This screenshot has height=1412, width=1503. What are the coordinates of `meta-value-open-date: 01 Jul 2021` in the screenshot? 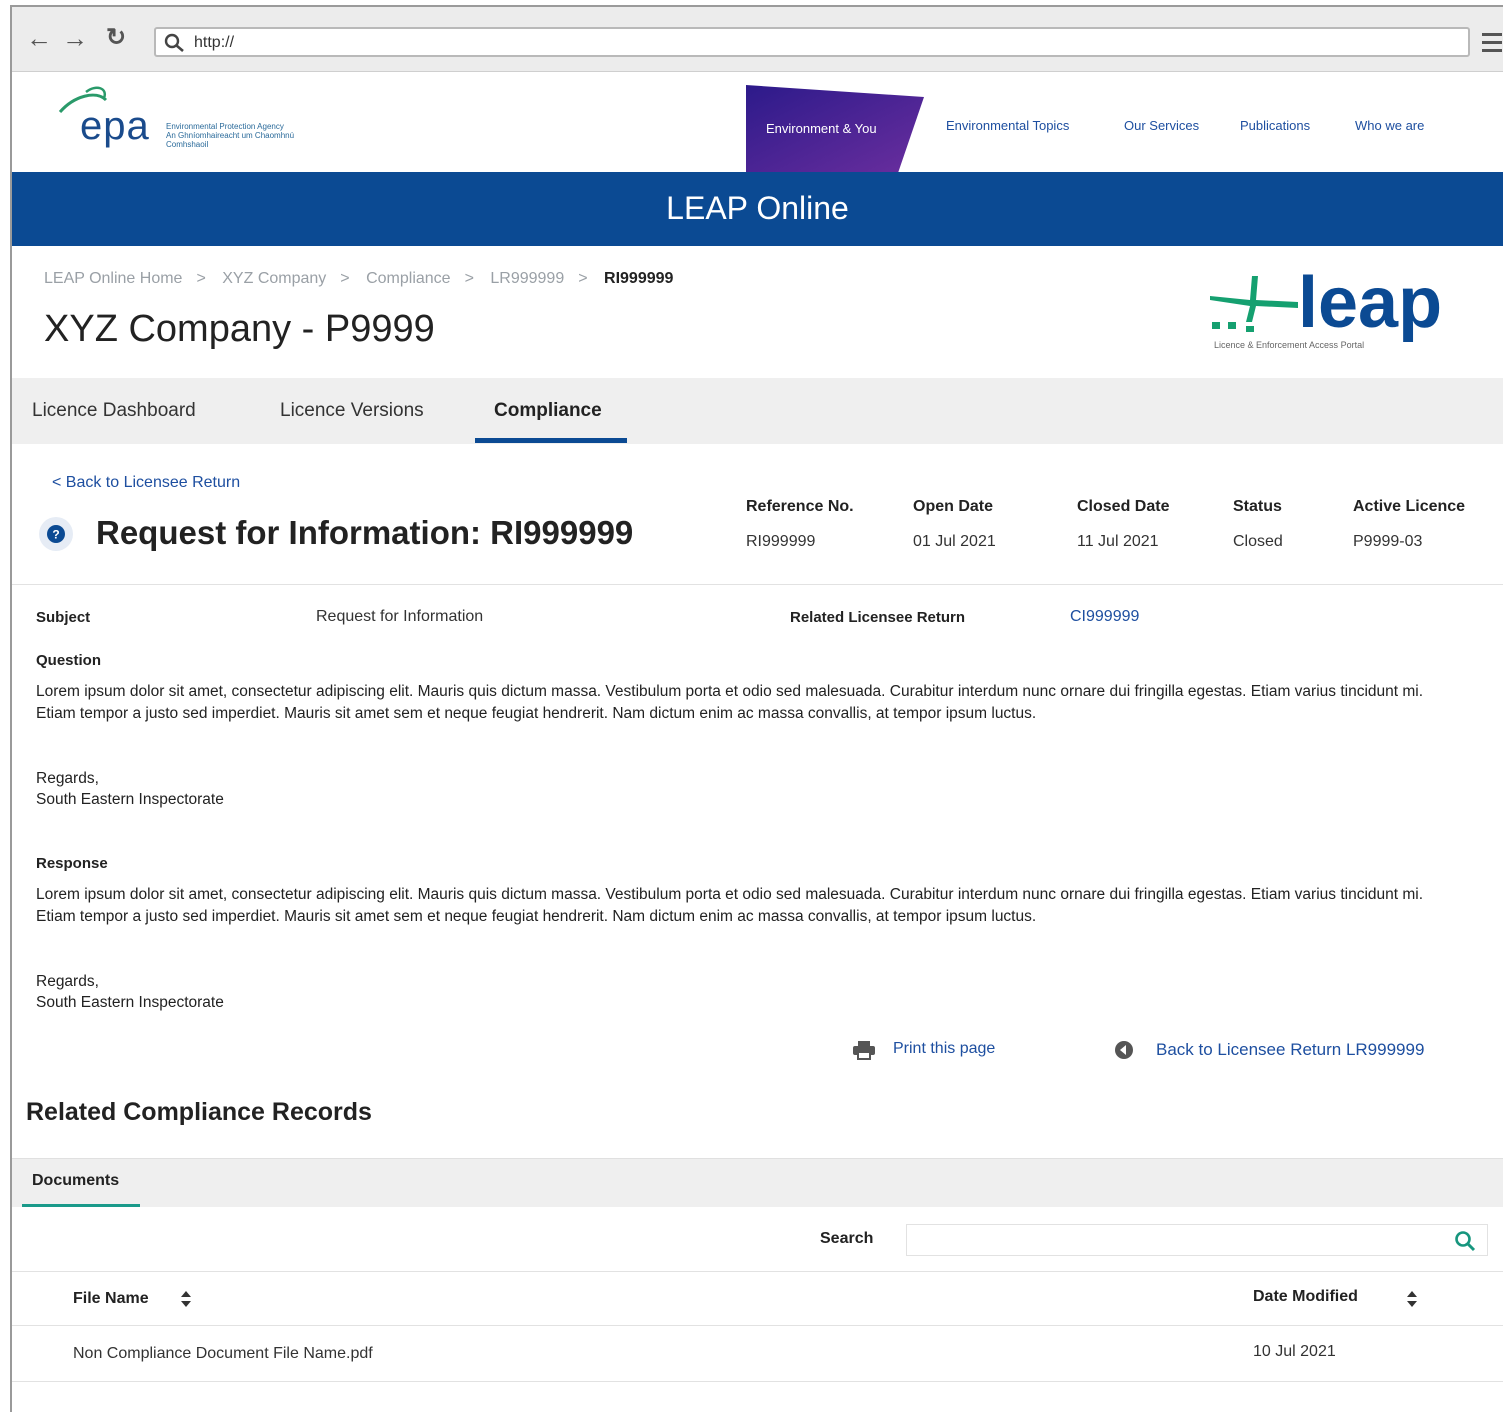 It's located at (954, 541).